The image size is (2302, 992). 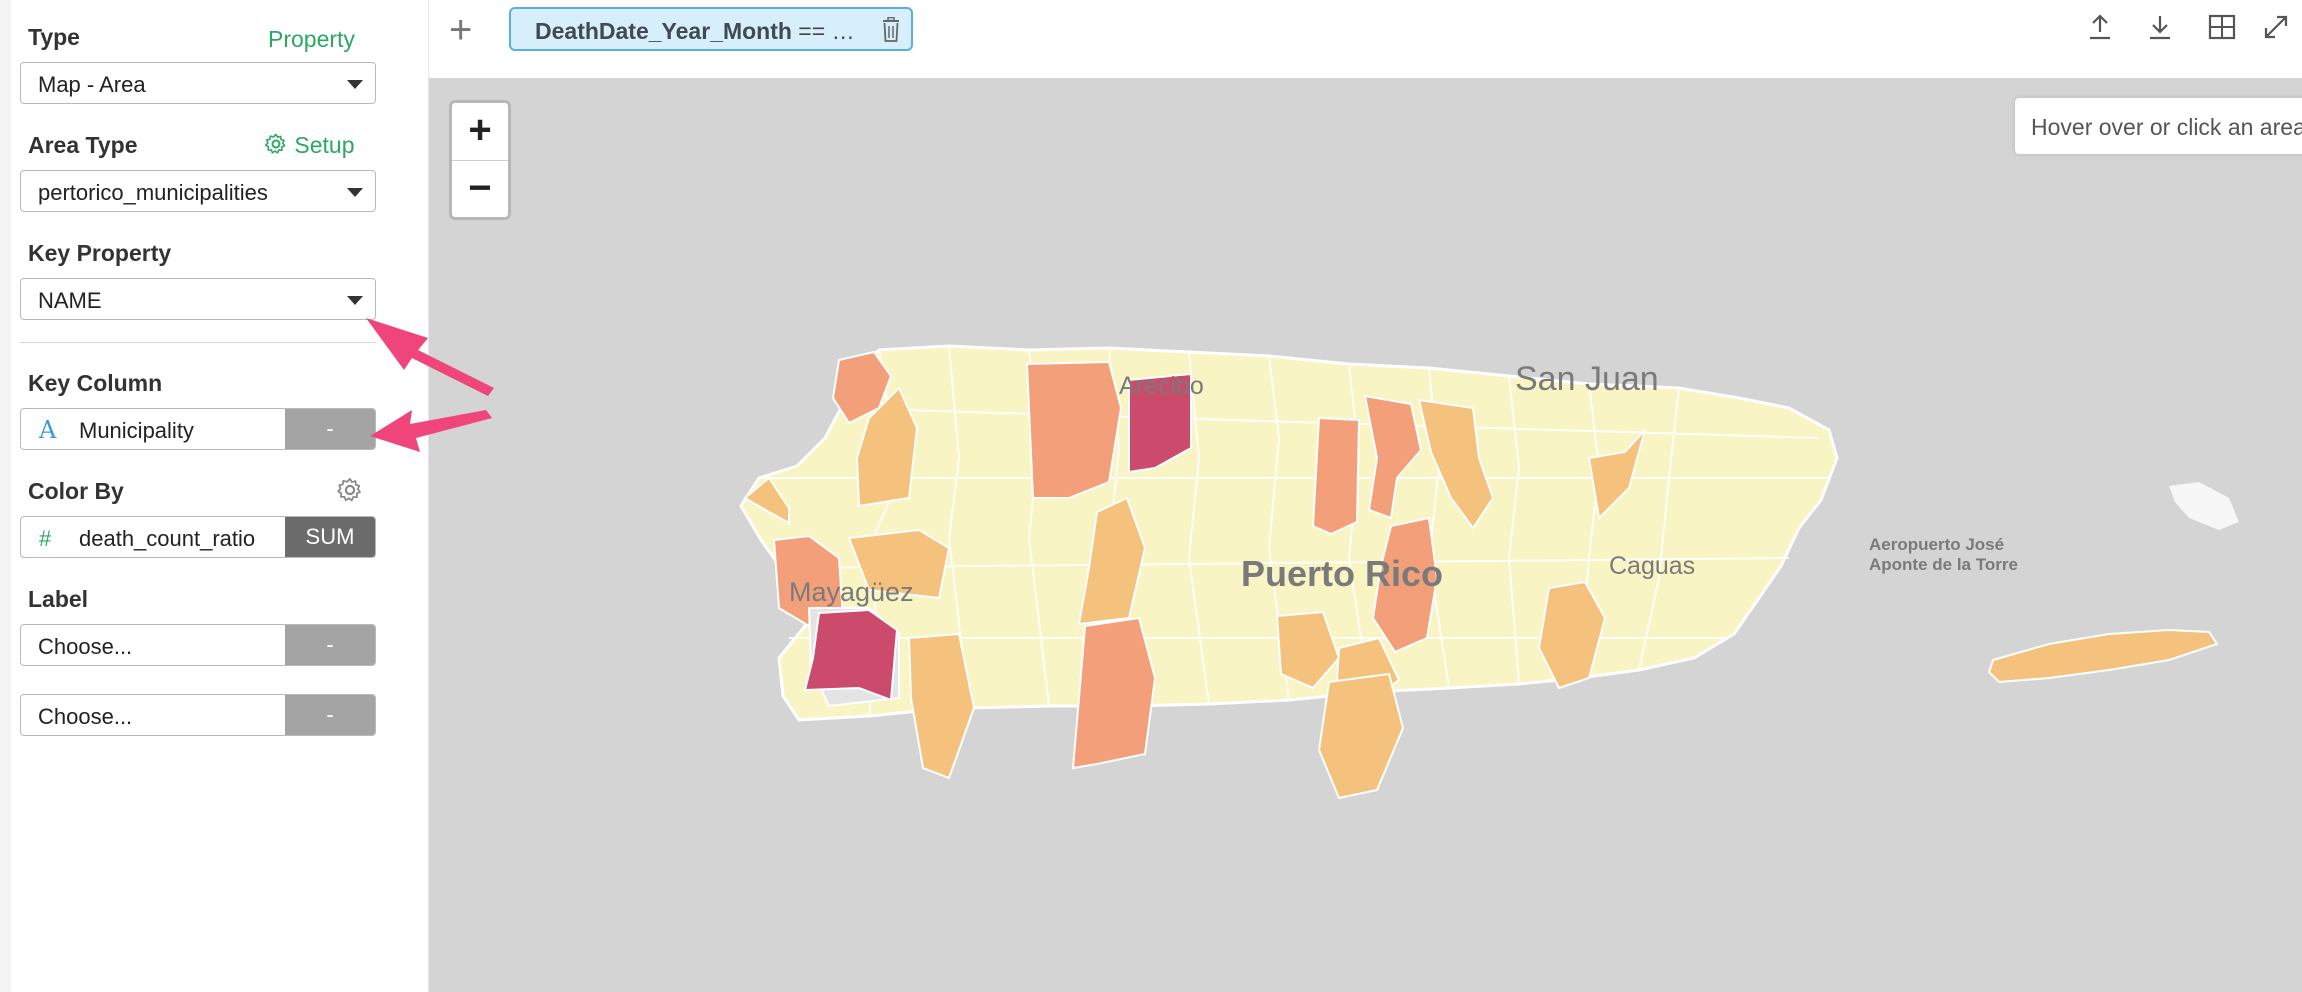 What do you see at coordinates (1652, 566) in the screenshot?
I see `map-label-caguas: Caguas` at bounding box center [1652, 566].